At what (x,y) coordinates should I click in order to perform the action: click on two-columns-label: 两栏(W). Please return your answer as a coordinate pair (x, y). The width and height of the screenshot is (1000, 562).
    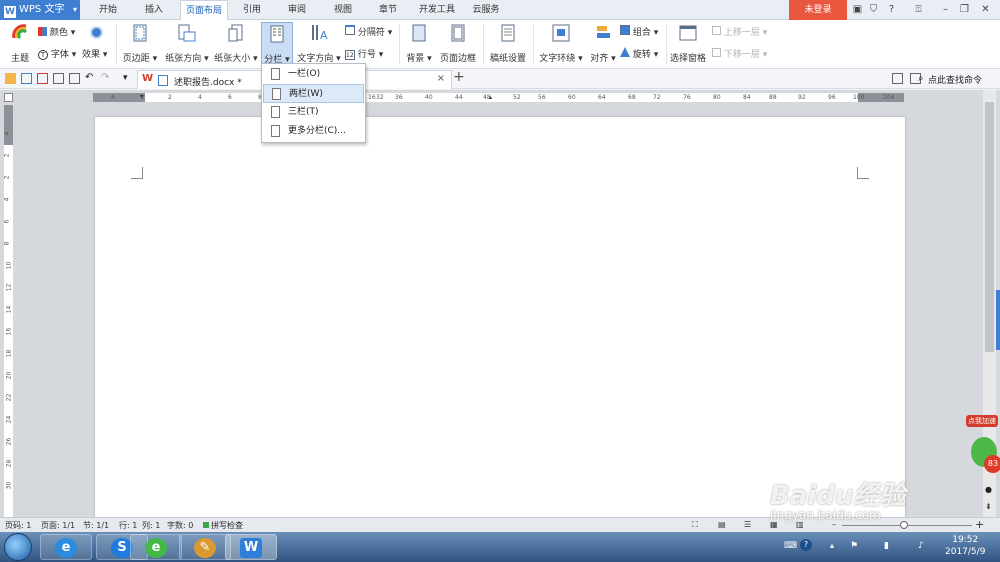
    Looking at the image, I should click on (306, 94).